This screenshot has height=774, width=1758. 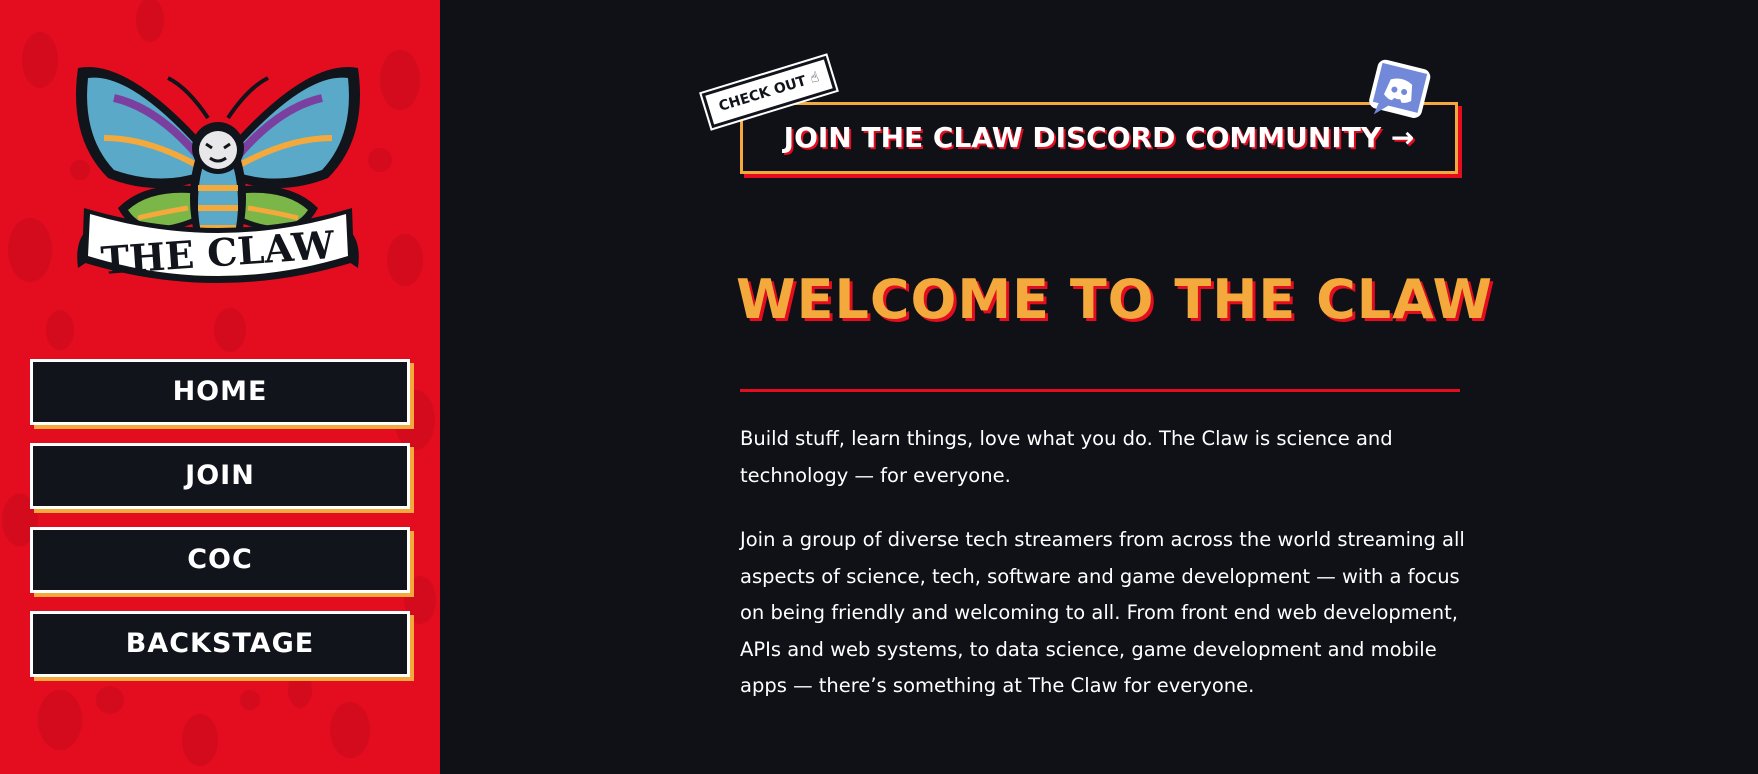 I want to click on discord-community-link: JOIN THE CLAW DISCORD COMMUNITY →, so click(x=1099, y=138).